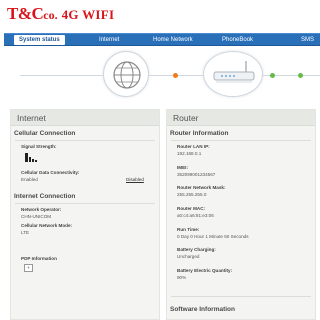 This screenshot has height=320, width=320. Describe the element at coordinates (135, 179) in the screenshot. I see `disable-data-link: Disabled` at that location.